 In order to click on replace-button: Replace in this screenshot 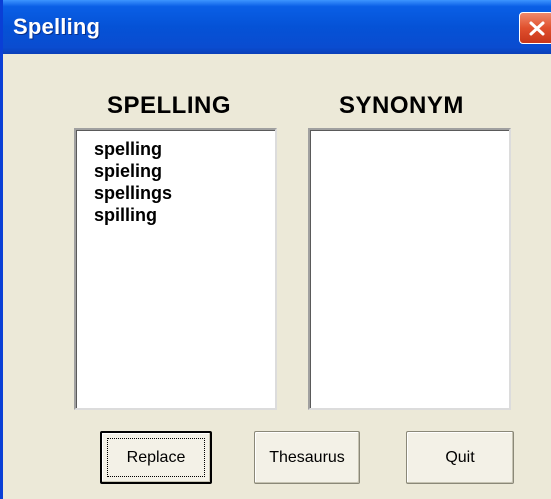, I will do `click(156, 457)`.